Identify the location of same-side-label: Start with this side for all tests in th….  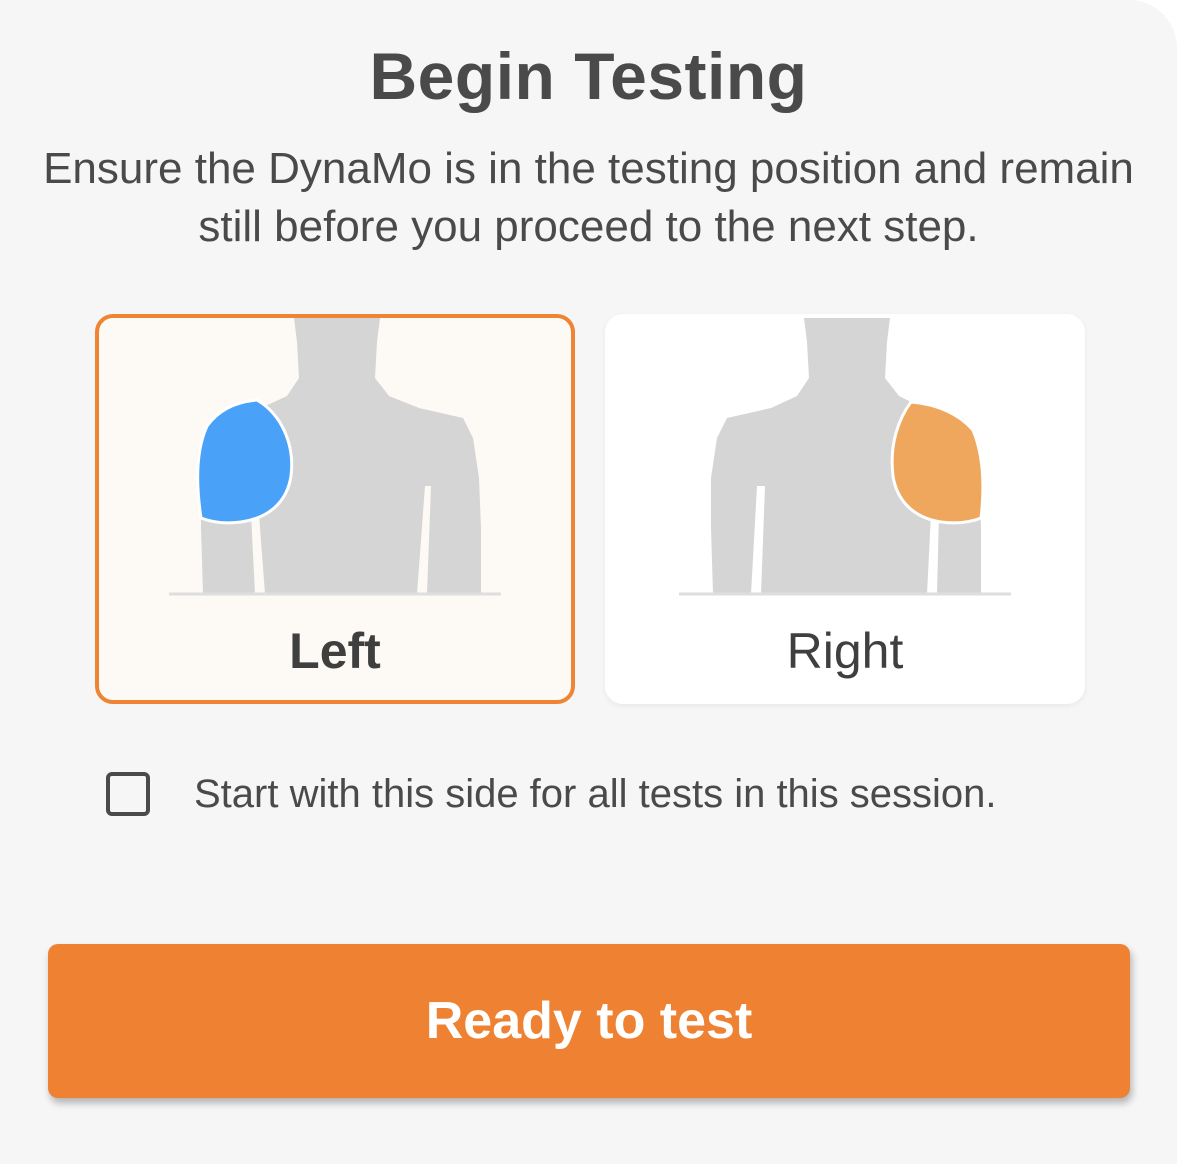
(595, 793).